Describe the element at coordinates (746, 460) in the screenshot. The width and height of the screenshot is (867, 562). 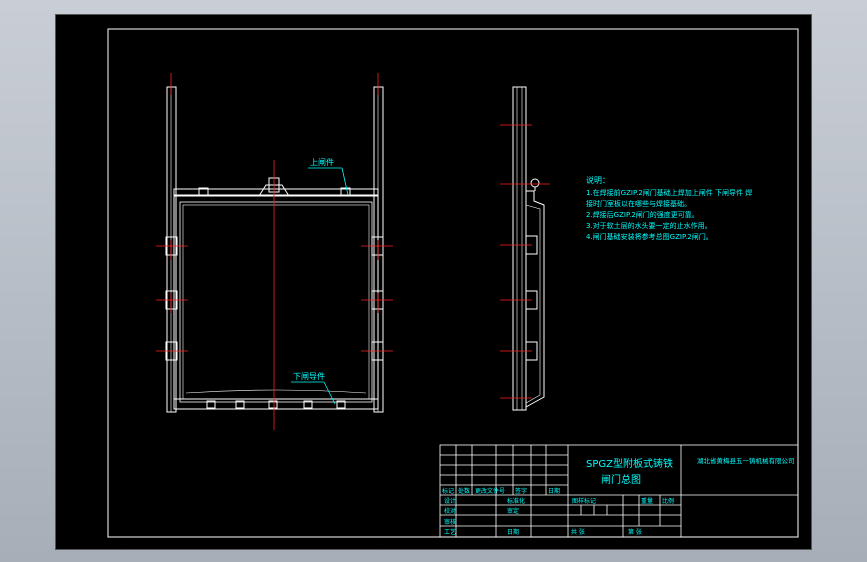
I see `company-name: 湖北省黄梅县五一铸机械有限公司` at that location.